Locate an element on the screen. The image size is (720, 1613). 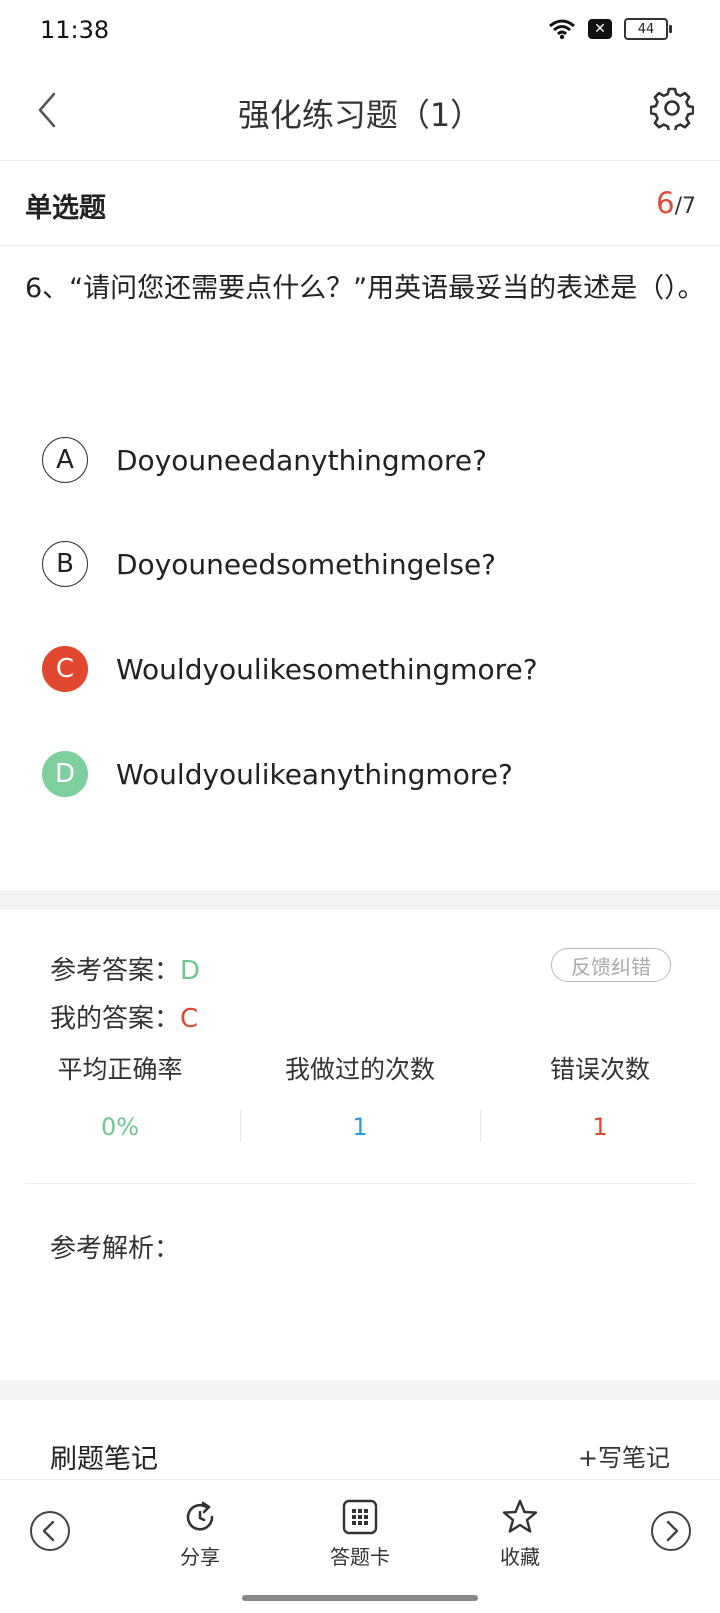
option-text: Doyouneedanythingmore? is located at coordinates (301, 460).